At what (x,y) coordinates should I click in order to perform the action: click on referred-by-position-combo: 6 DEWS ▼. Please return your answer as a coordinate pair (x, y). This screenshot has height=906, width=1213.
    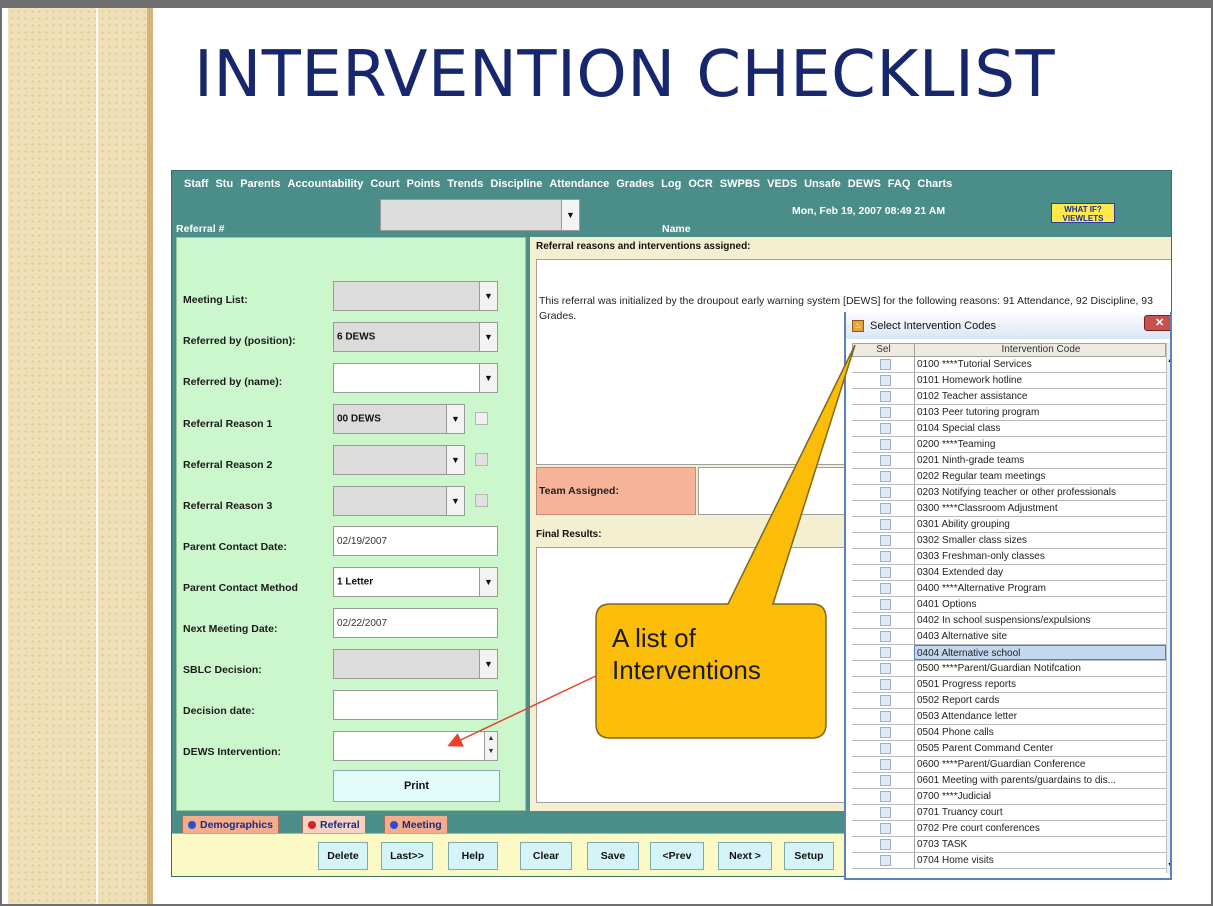
    Looking at the image, I should click on (415, 337).